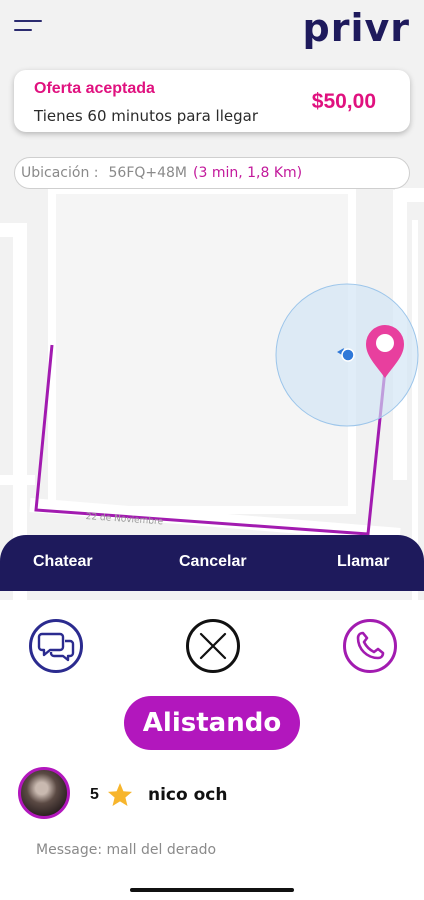 The width and height of the screenshot is (424, 900). What do you see at coordinates (212, 890) in the screenshot?
I see `home-indicator` at bounding box center [212, 890].